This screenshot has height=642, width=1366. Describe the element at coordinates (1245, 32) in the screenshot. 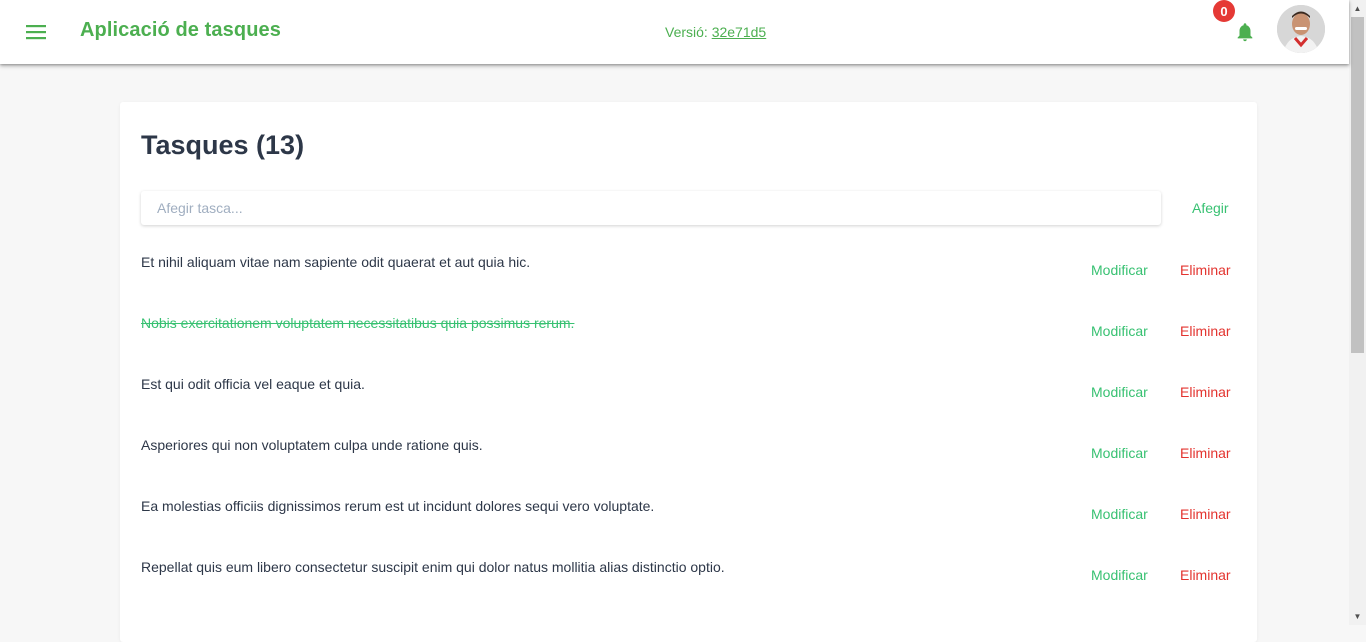

I see `bell-icon` at that location.